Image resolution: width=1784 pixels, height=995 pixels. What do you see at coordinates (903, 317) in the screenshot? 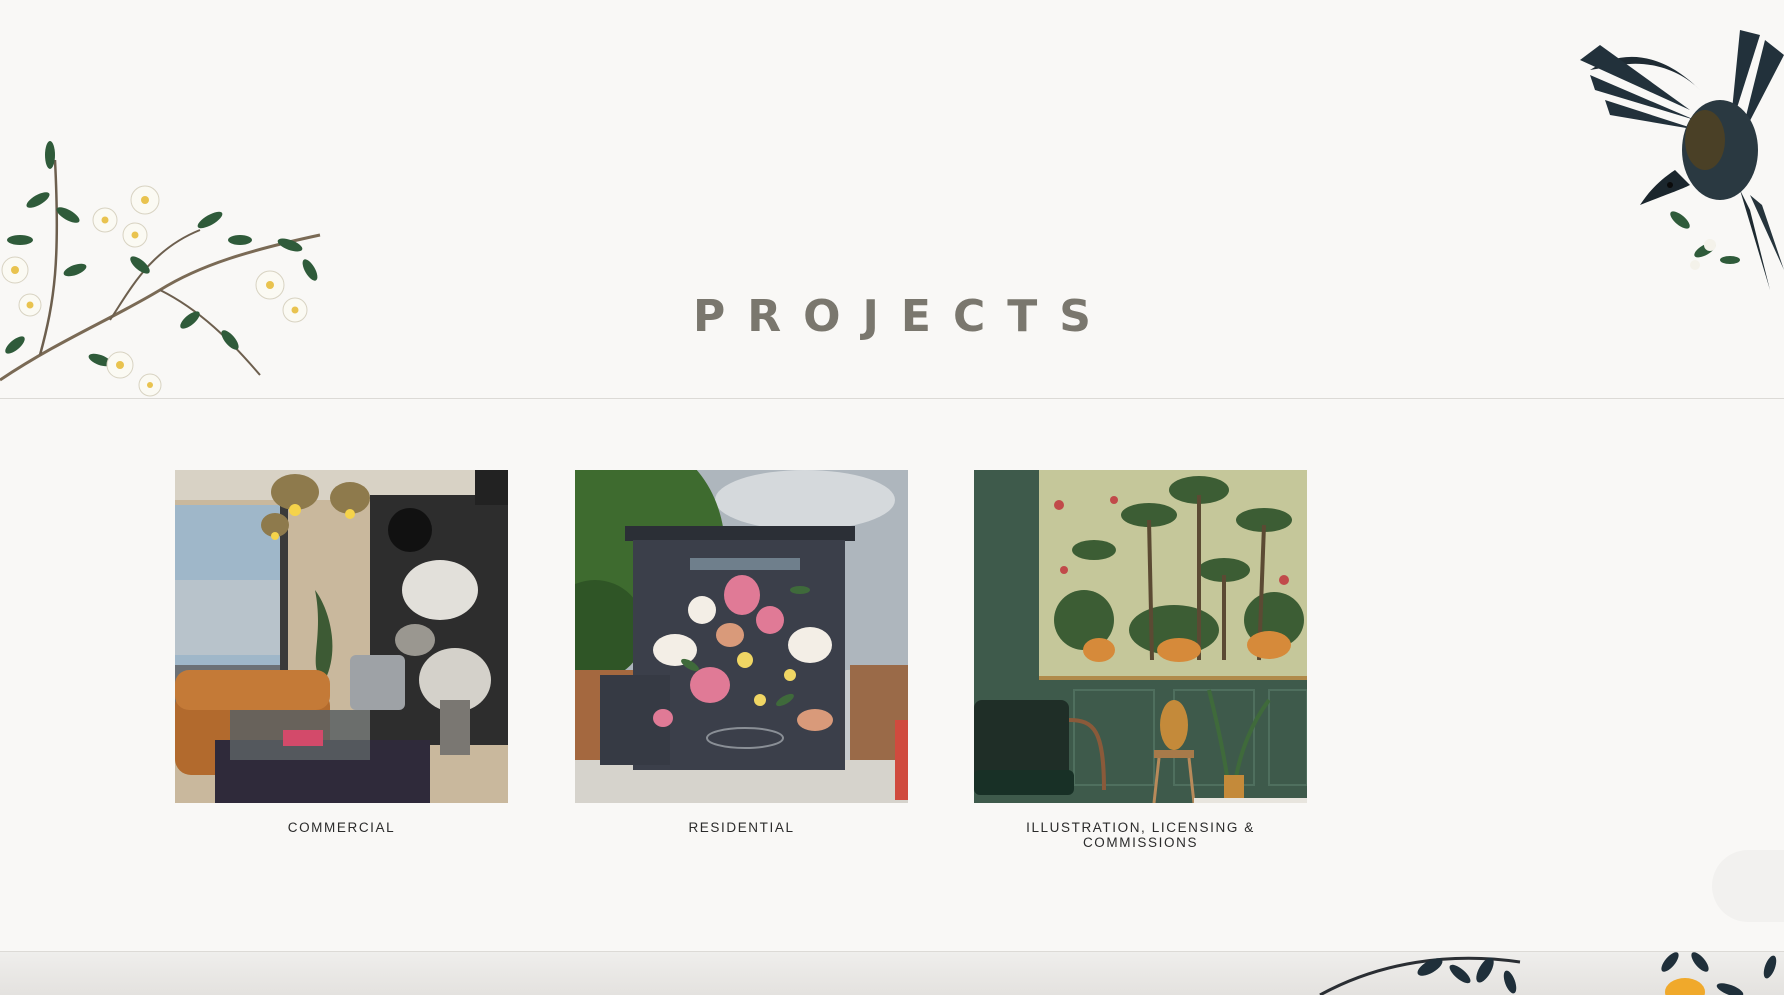
I see `page-title: PROJECTS` at bounding box center [903, 317].